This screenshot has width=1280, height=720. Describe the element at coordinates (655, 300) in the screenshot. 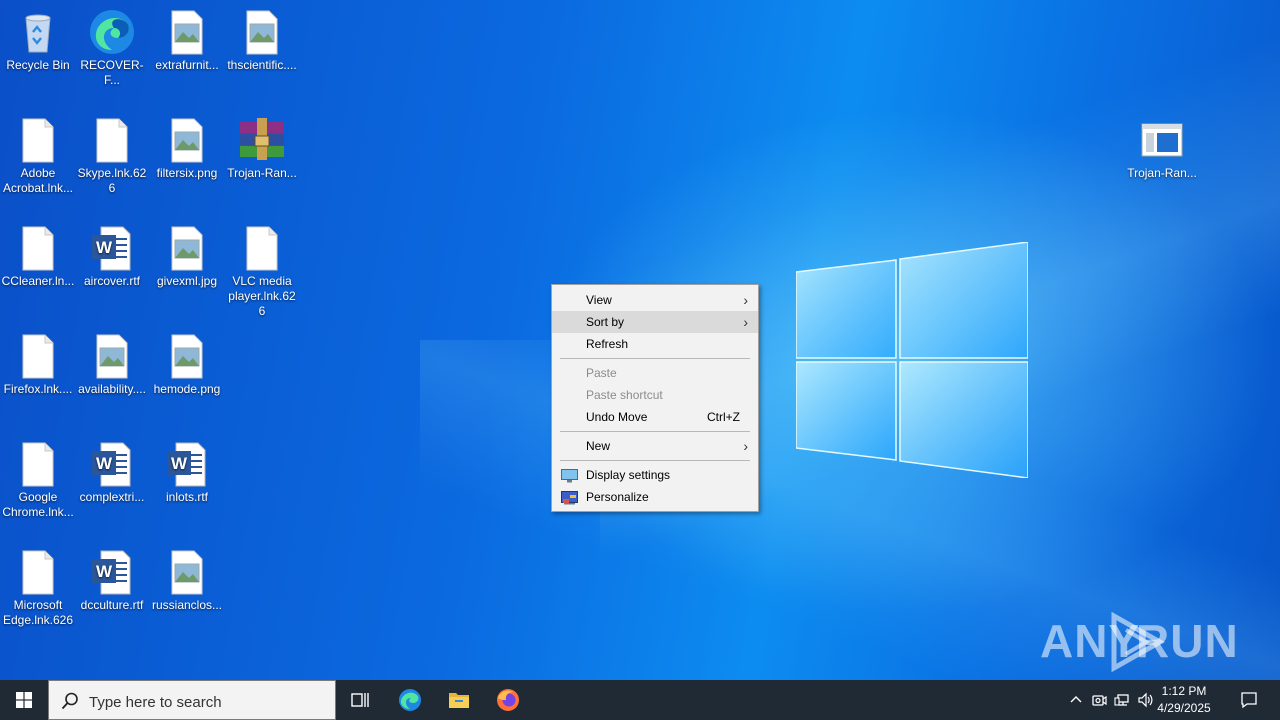

I see `menu-item-view: View ›` at that location.